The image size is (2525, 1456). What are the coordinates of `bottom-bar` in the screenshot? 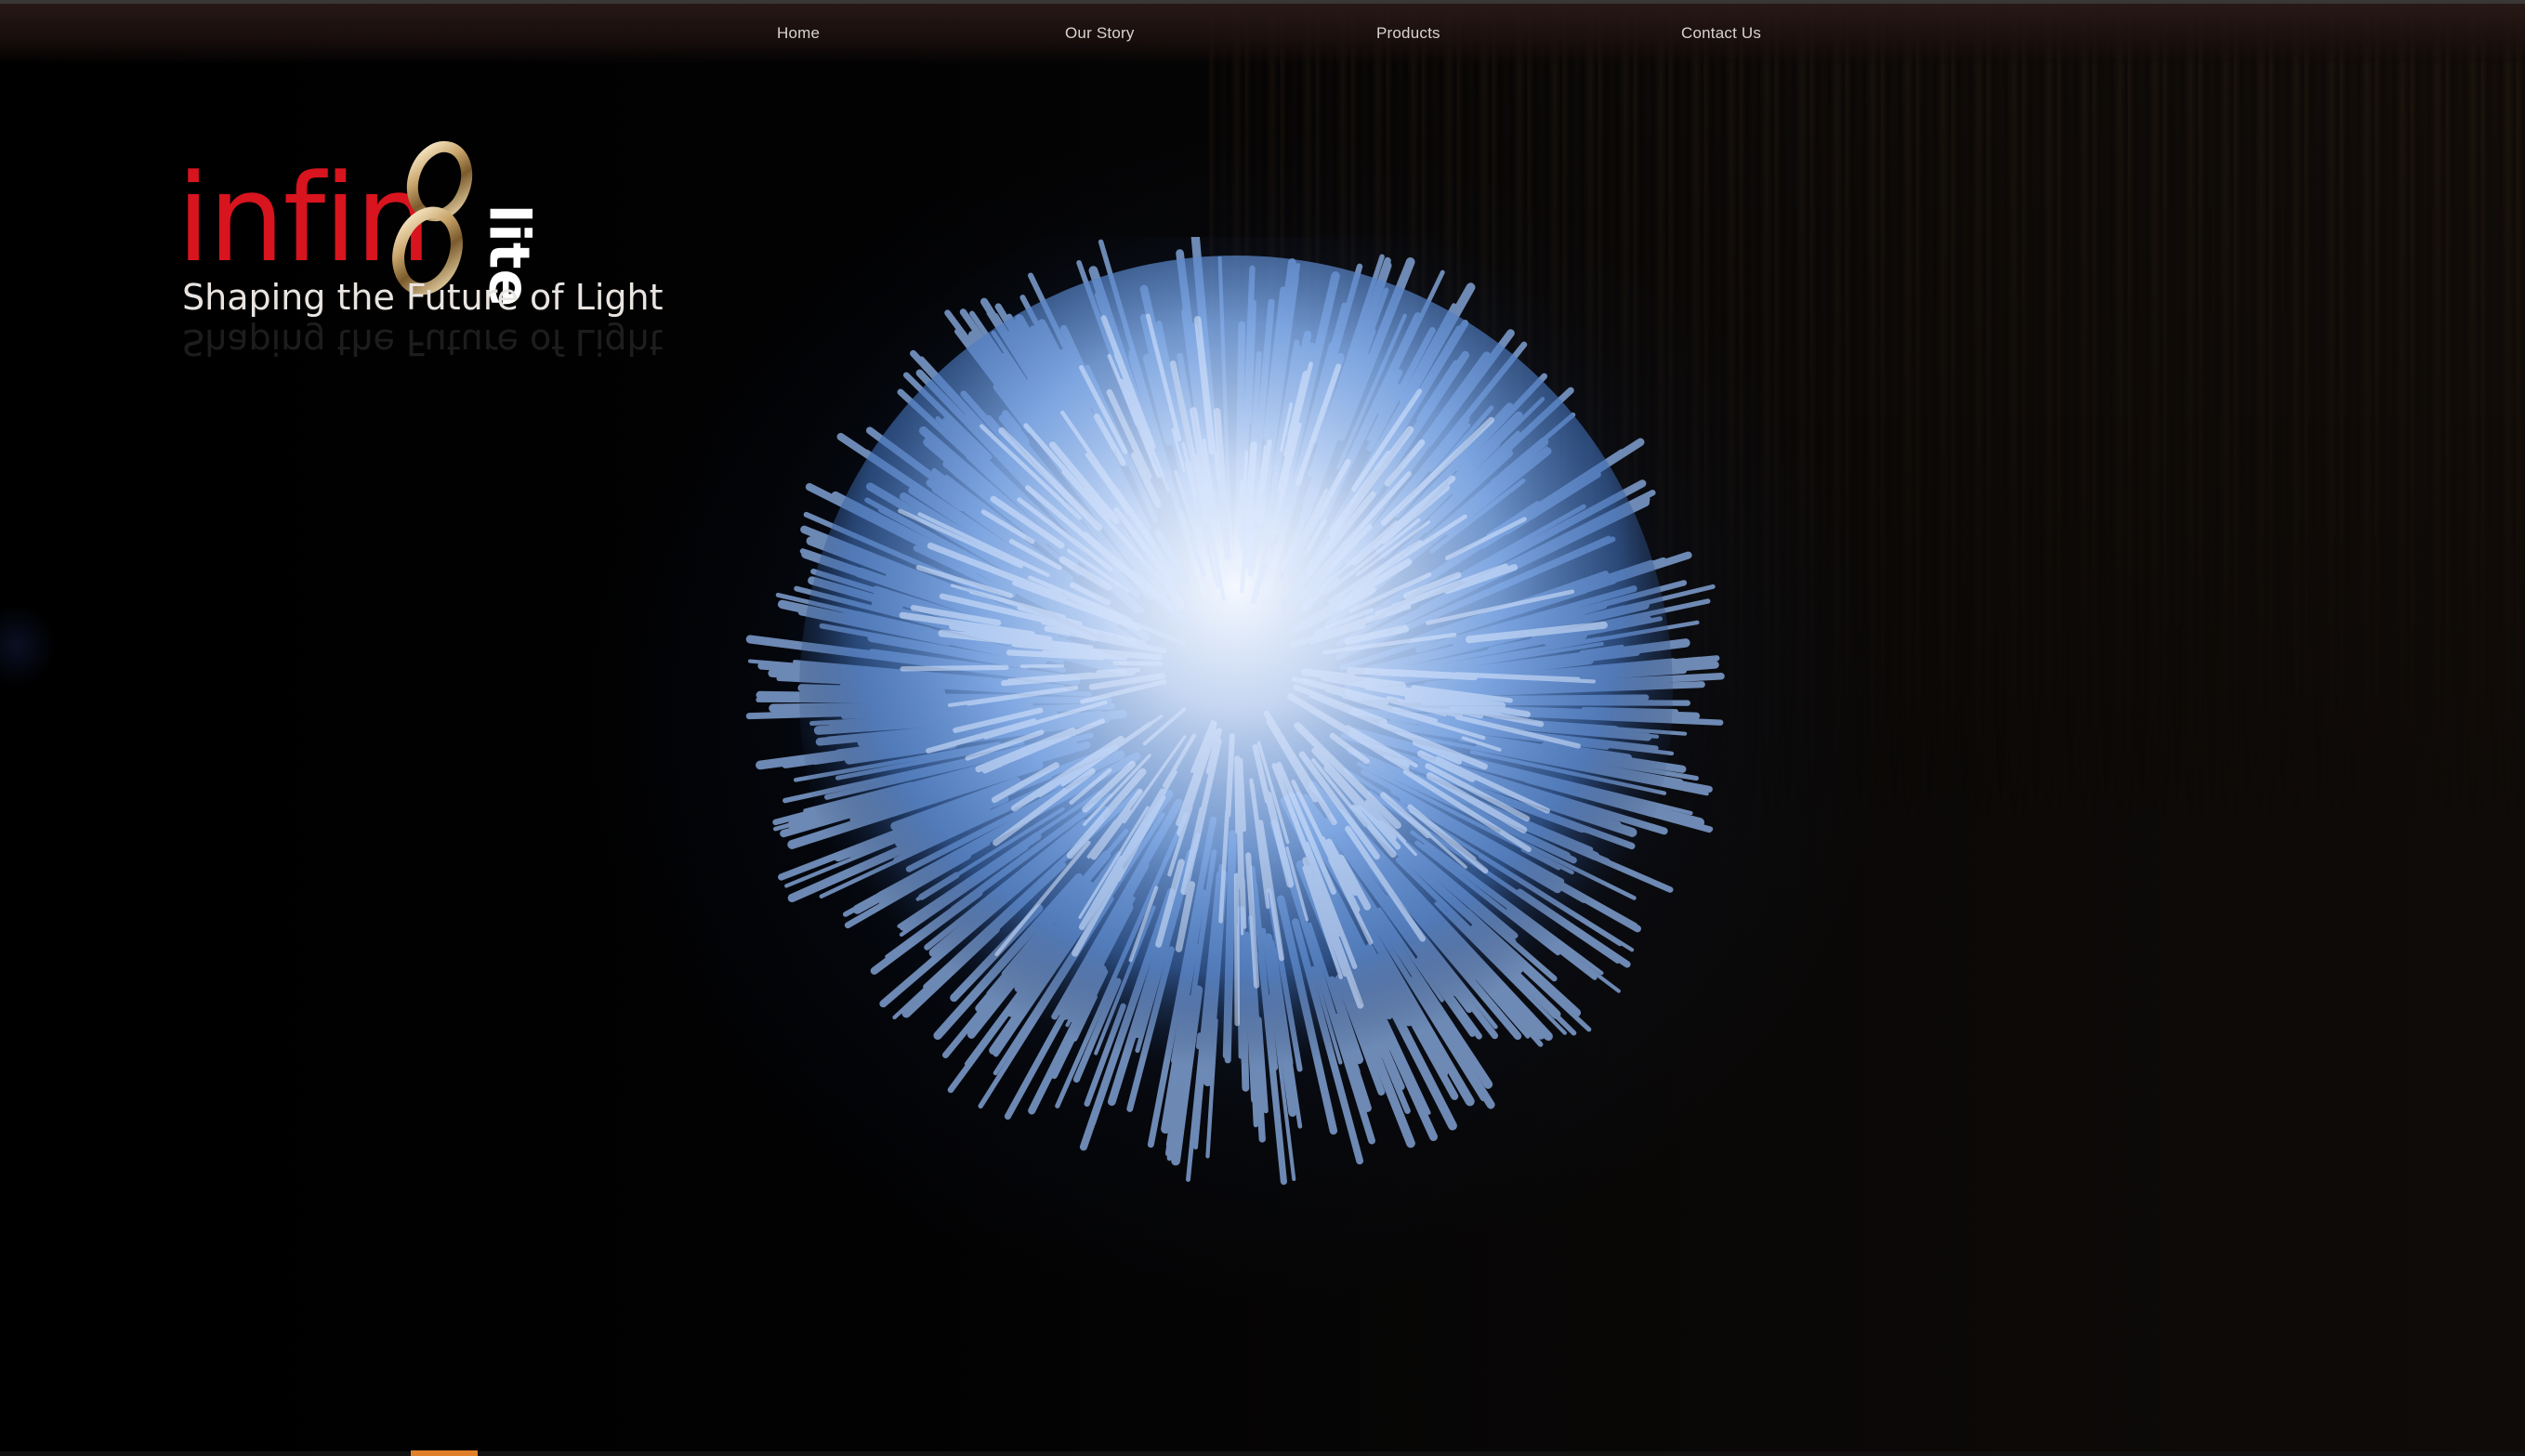 It's located at (1262, 1453).